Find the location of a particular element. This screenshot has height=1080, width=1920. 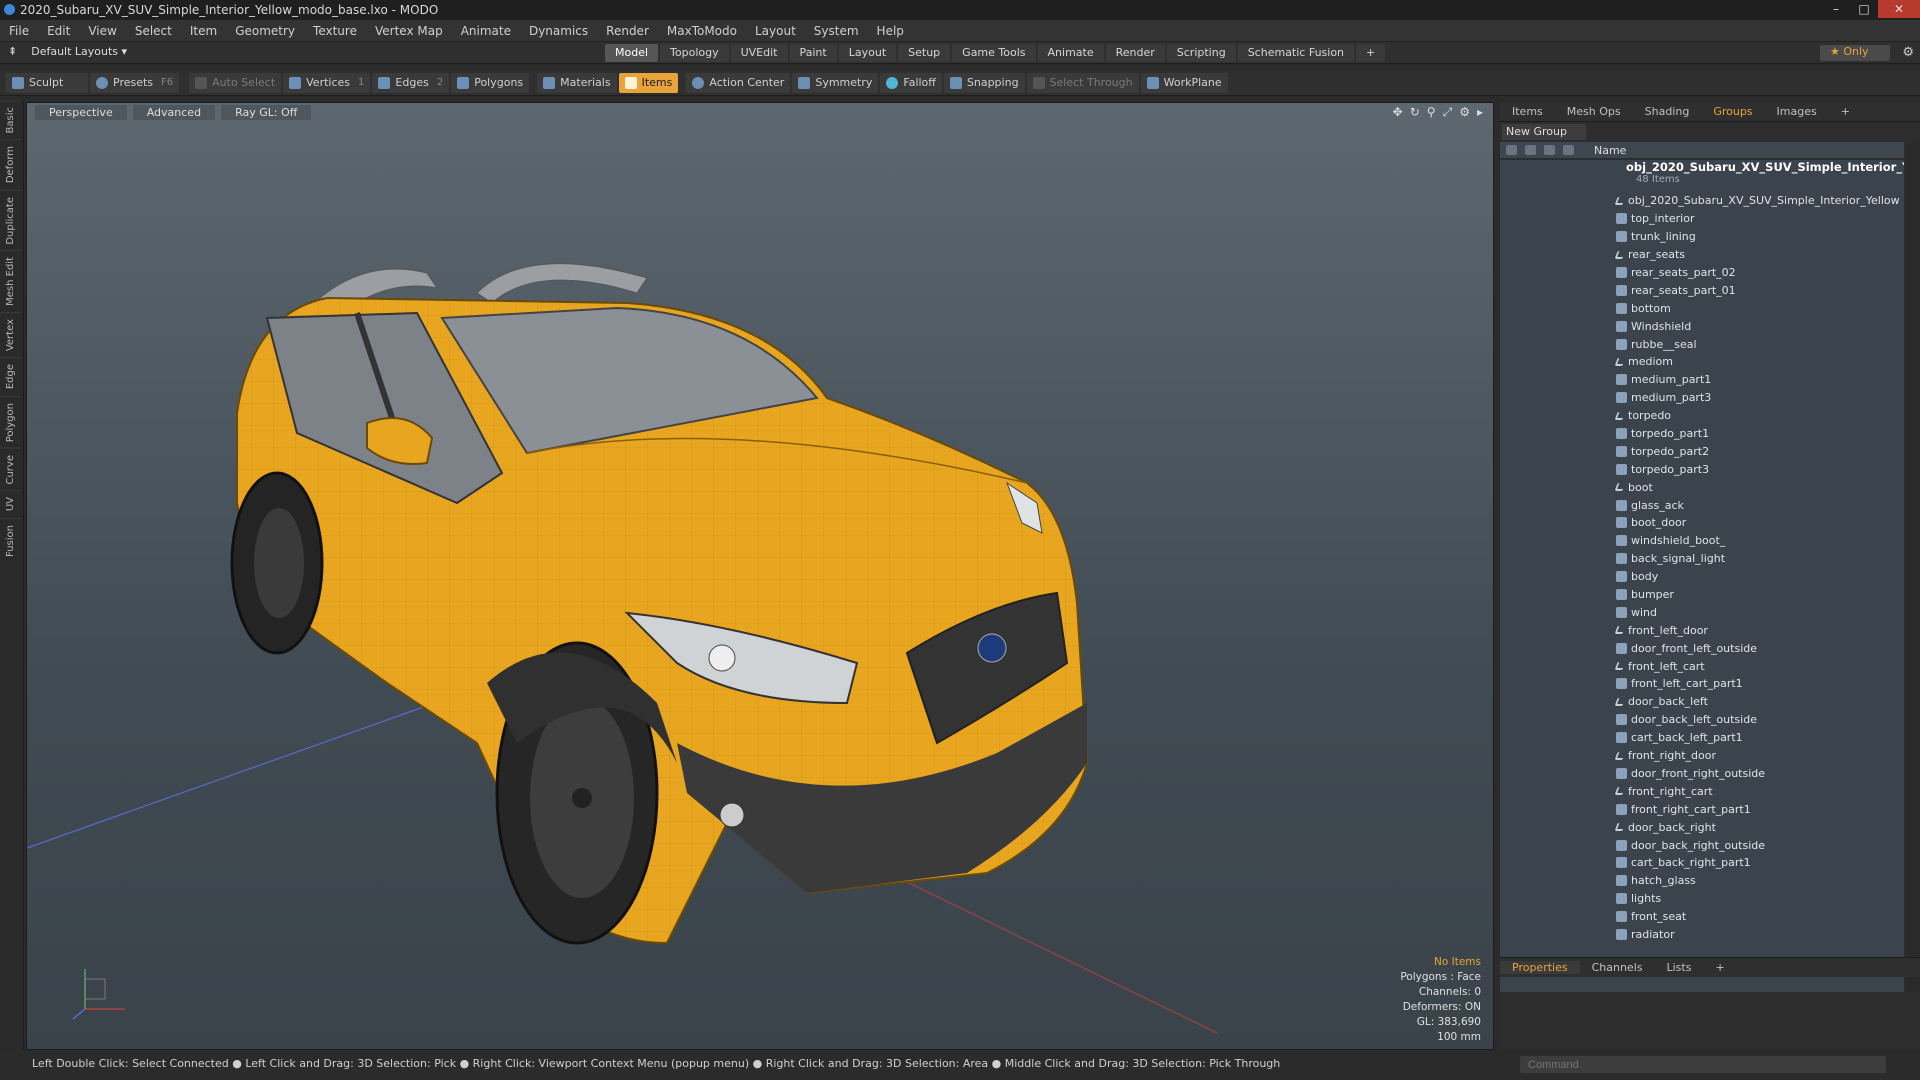

menu-select: Select is located at coordinates (153, 31).